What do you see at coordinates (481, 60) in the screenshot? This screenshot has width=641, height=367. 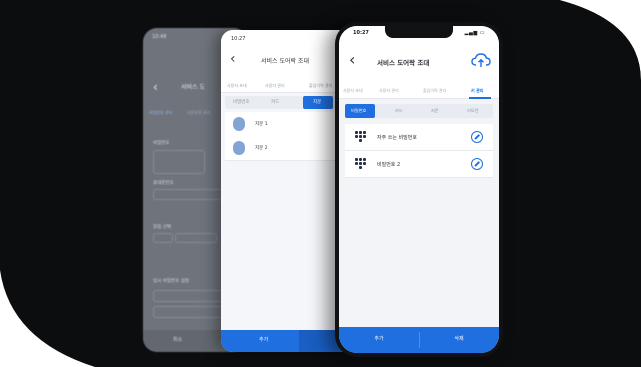 I see `cloud-upload-icon` at bounding box center [481, 60].